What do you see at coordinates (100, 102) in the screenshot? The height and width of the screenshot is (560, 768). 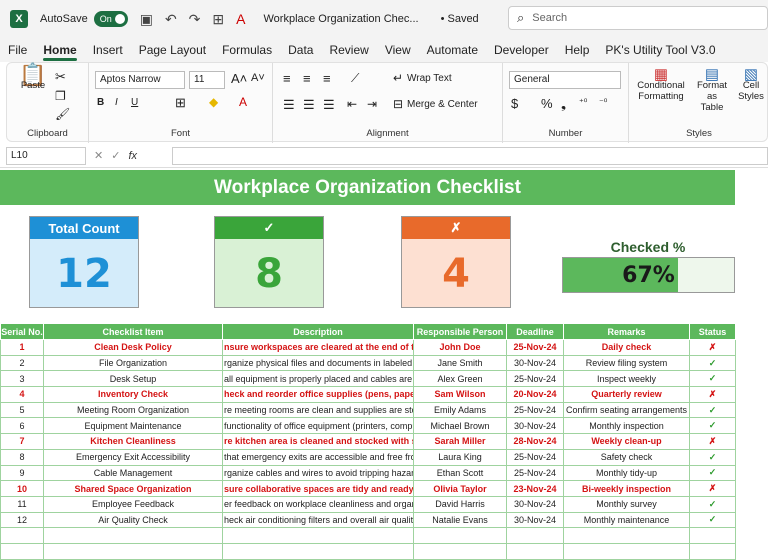 I see `bold-icon: B` at bounding box center [100, 102].